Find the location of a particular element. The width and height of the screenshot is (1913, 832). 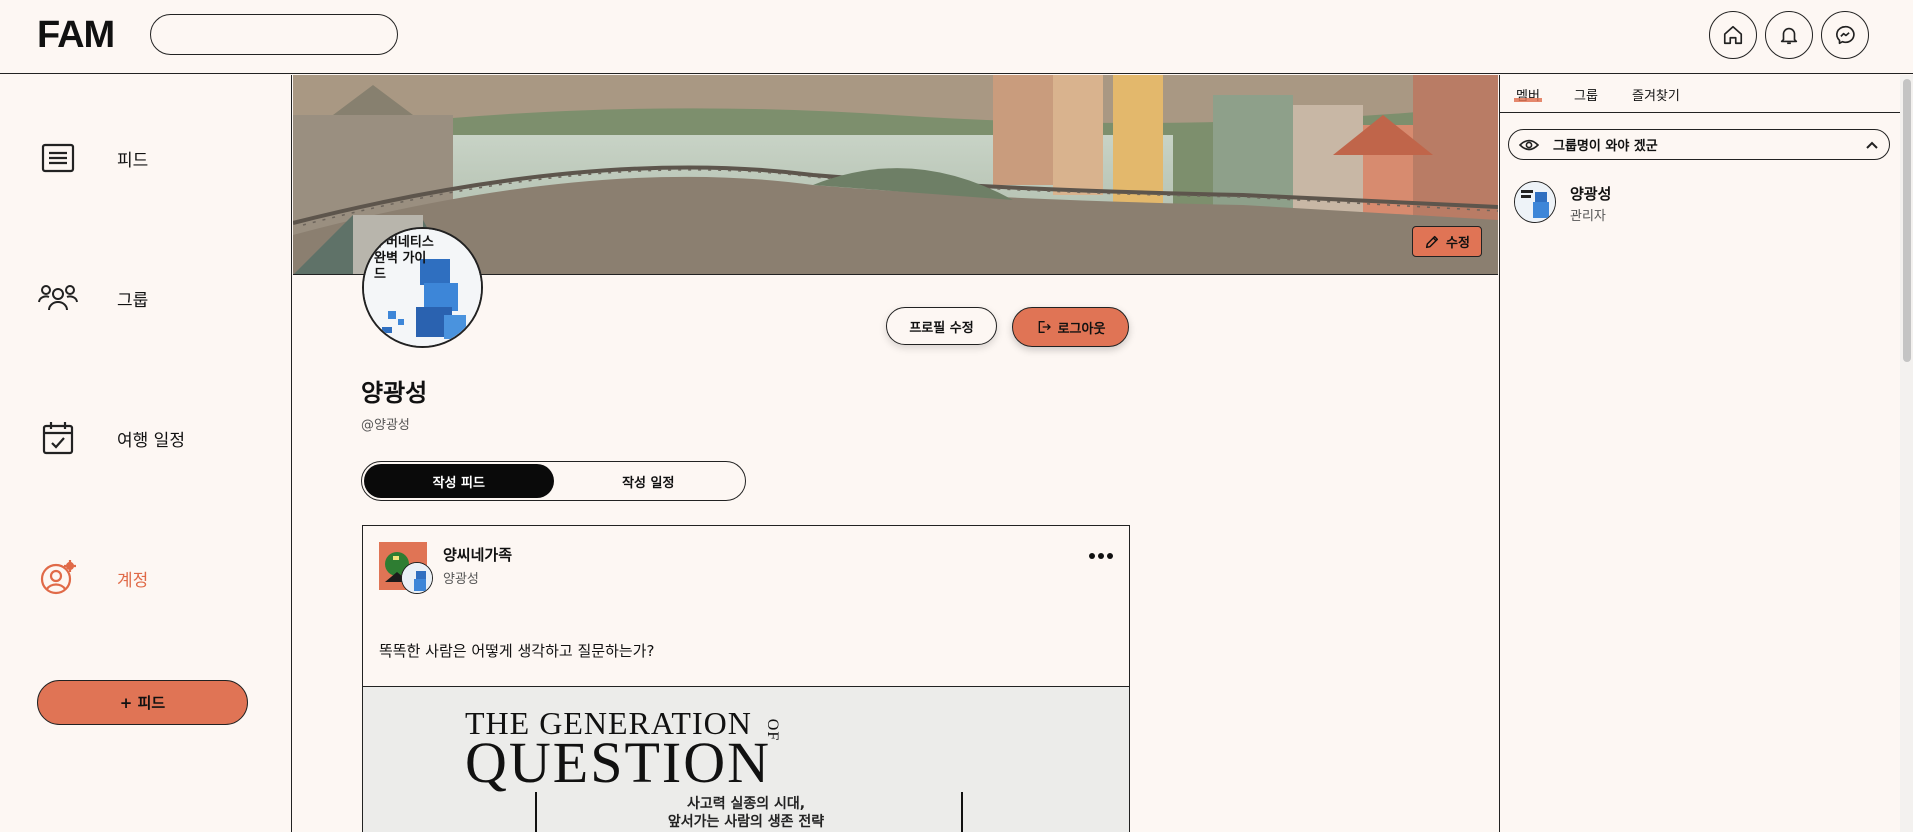

bell-icon is located at coordinates (1789, 36).